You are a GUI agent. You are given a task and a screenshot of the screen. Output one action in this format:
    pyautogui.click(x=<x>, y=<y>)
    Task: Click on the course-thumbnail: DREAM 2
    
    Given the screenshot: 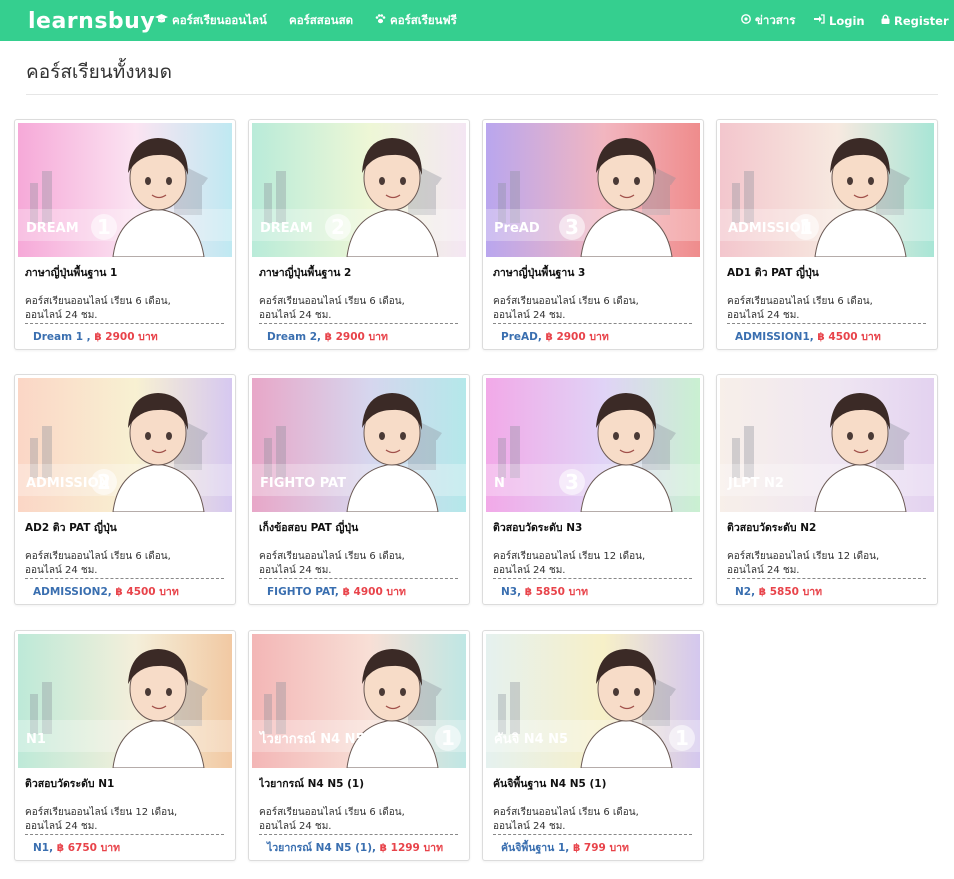 What is the action you would take?
    pyautogui.click(x=359, y=190)
    